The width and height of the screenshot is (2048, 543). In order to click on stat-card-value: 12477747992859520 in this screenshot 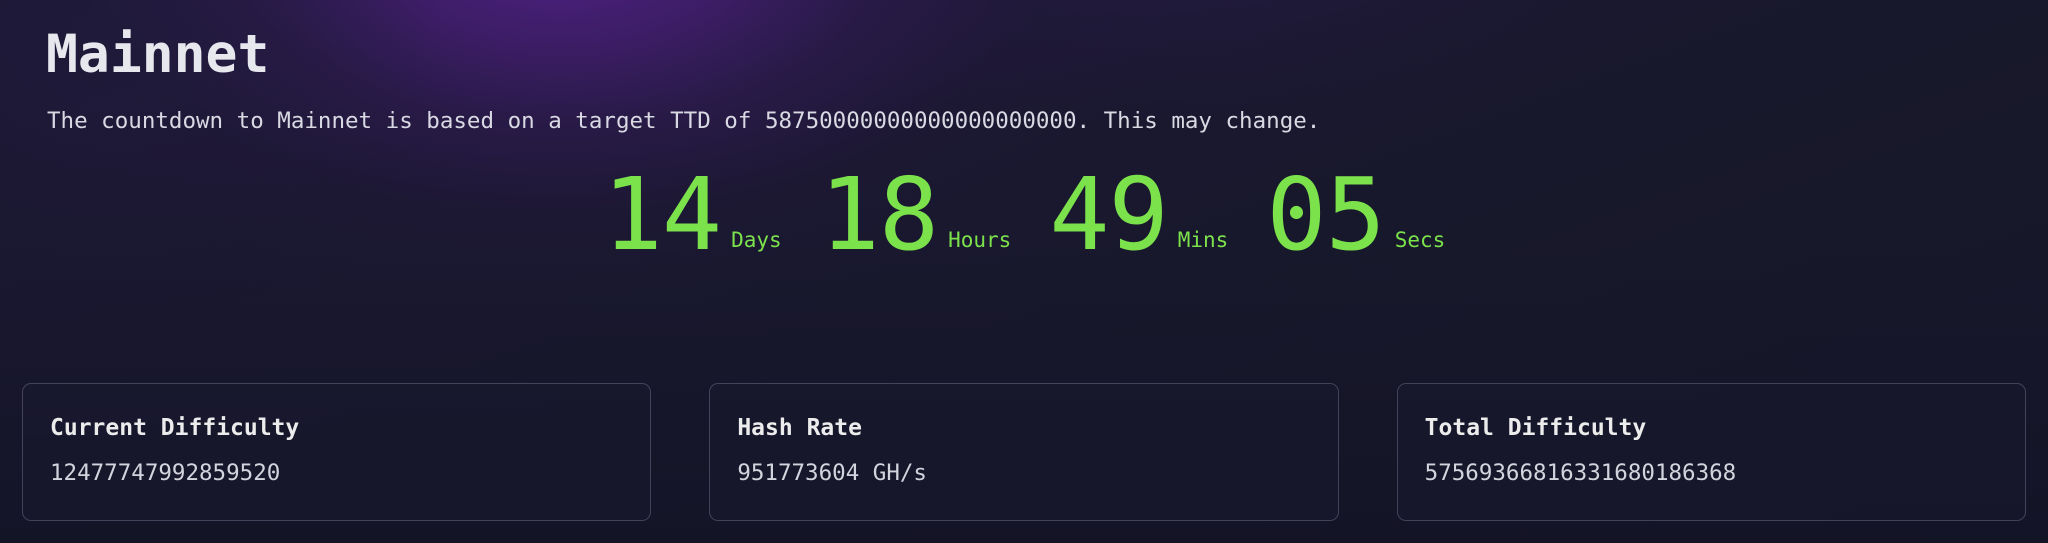, I will do `click(165, 473)`.